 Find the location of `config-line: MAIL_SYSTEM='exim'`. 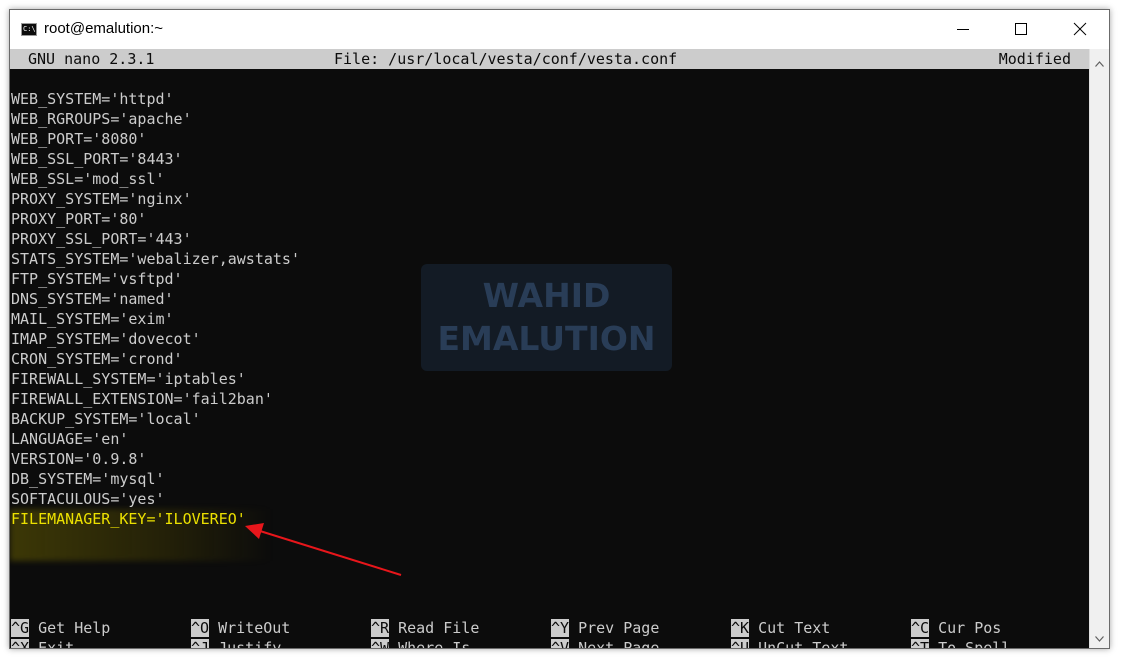

config-line: MAIL_SYSTEM='exim' is located at coordinates (92, 319).